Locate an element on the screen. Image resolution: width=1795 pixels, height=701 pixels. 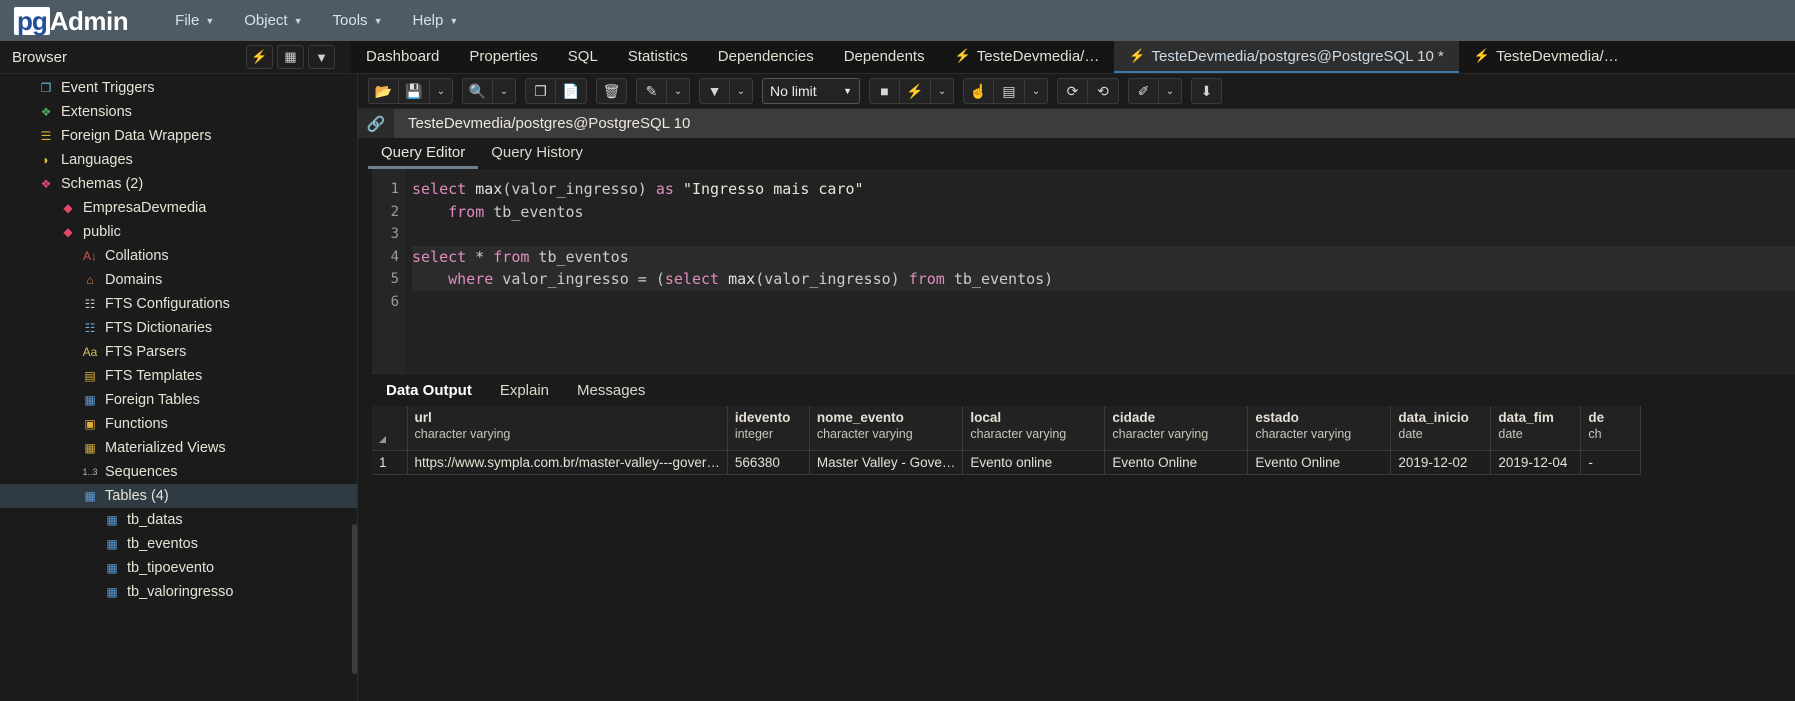
line-number: 6 is located at coordinates (394, 301).